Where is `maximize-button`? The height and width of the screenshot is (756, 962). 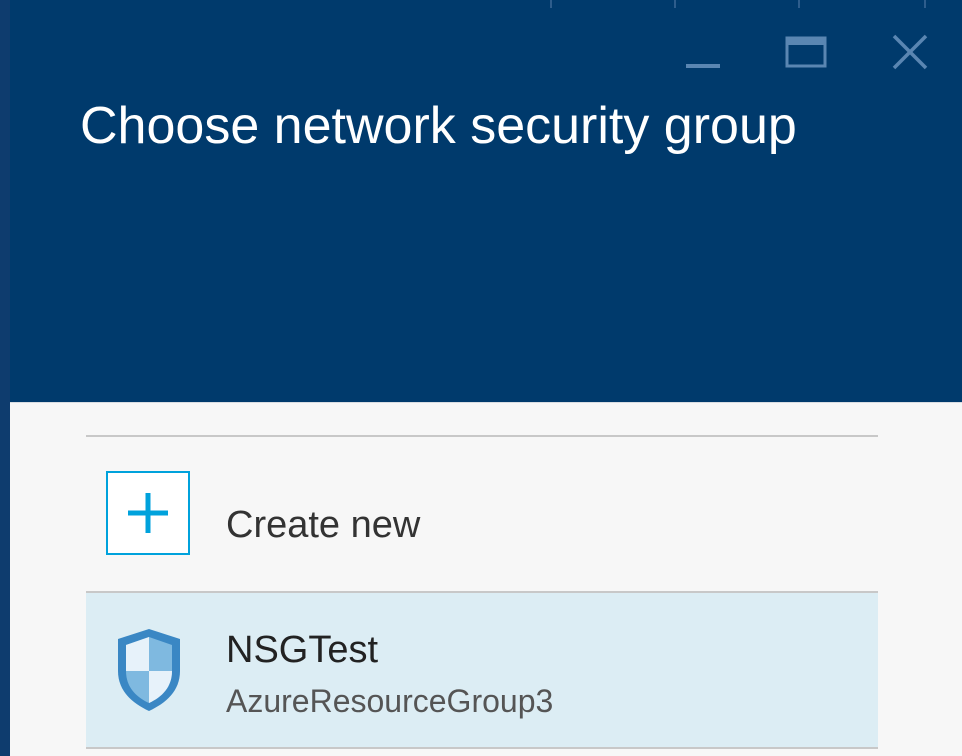 maximize-button is located at coordinates (806, 52).